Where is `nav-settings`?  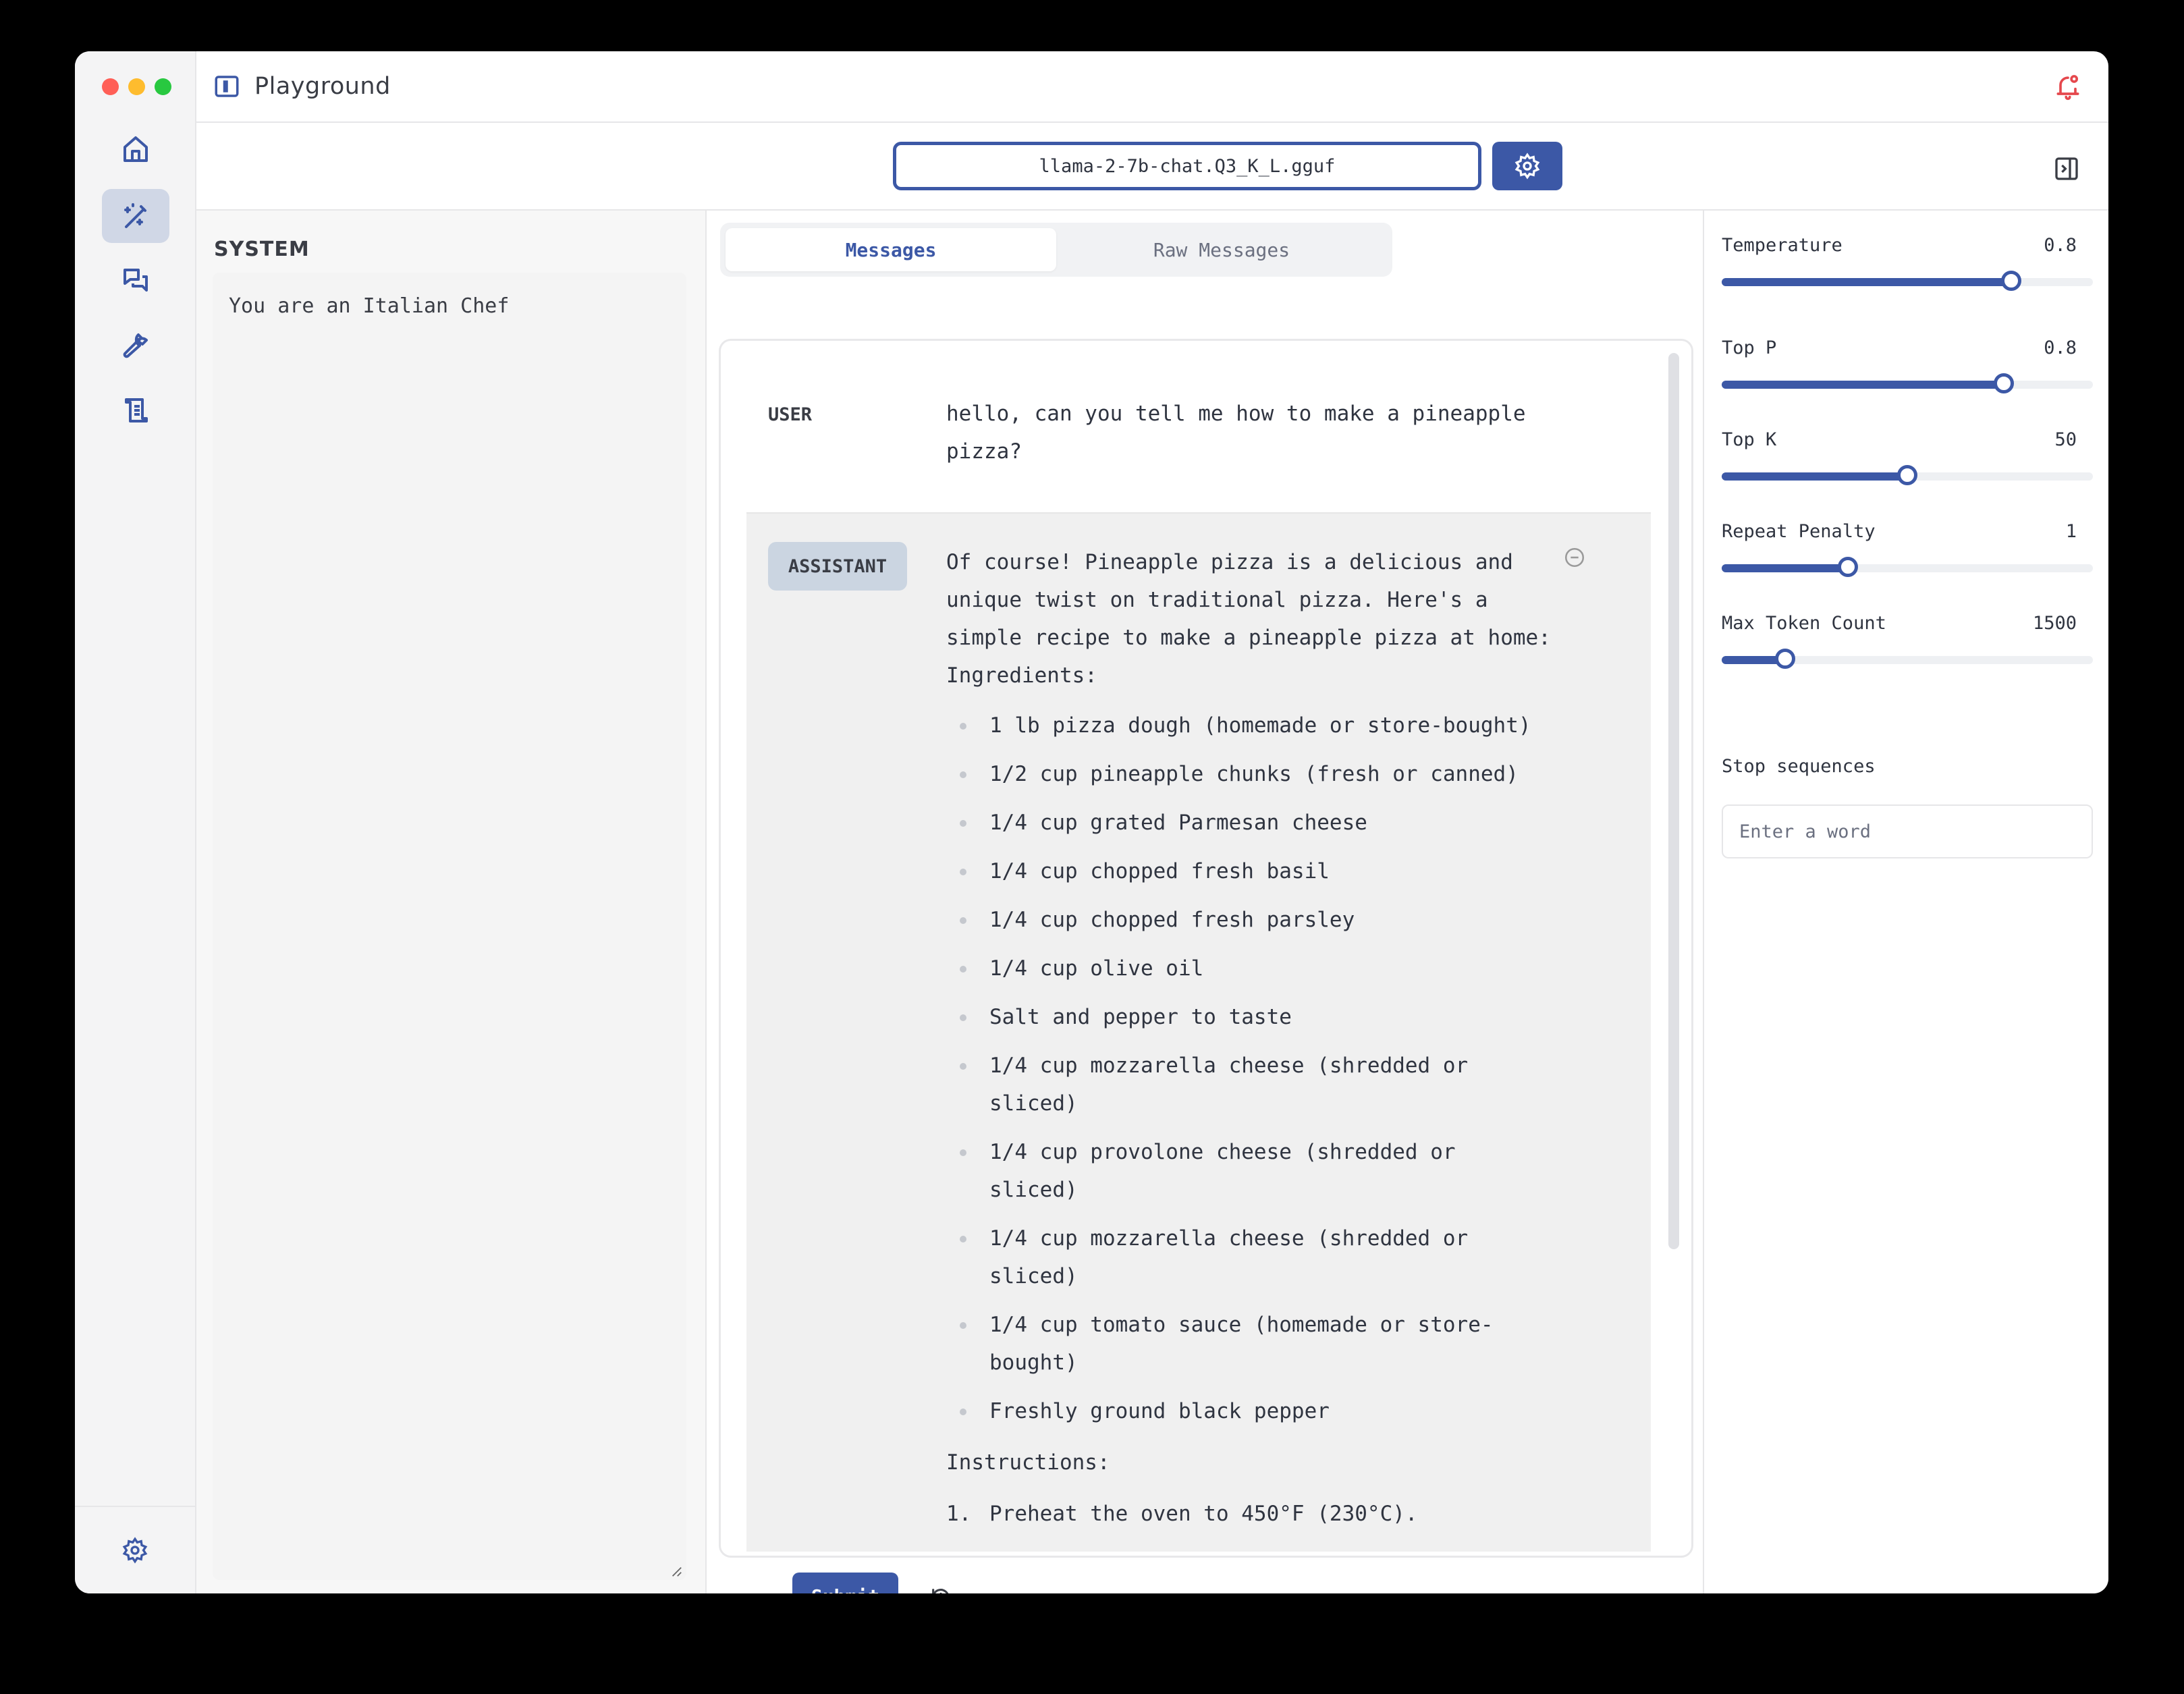 nav-settings is located at coordinates (135, 1549).